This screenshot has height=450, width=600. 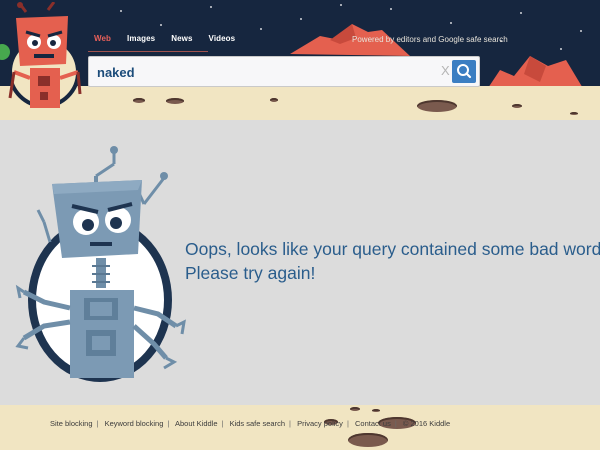 I want to click on search-icon, so click(x=464, y=71).